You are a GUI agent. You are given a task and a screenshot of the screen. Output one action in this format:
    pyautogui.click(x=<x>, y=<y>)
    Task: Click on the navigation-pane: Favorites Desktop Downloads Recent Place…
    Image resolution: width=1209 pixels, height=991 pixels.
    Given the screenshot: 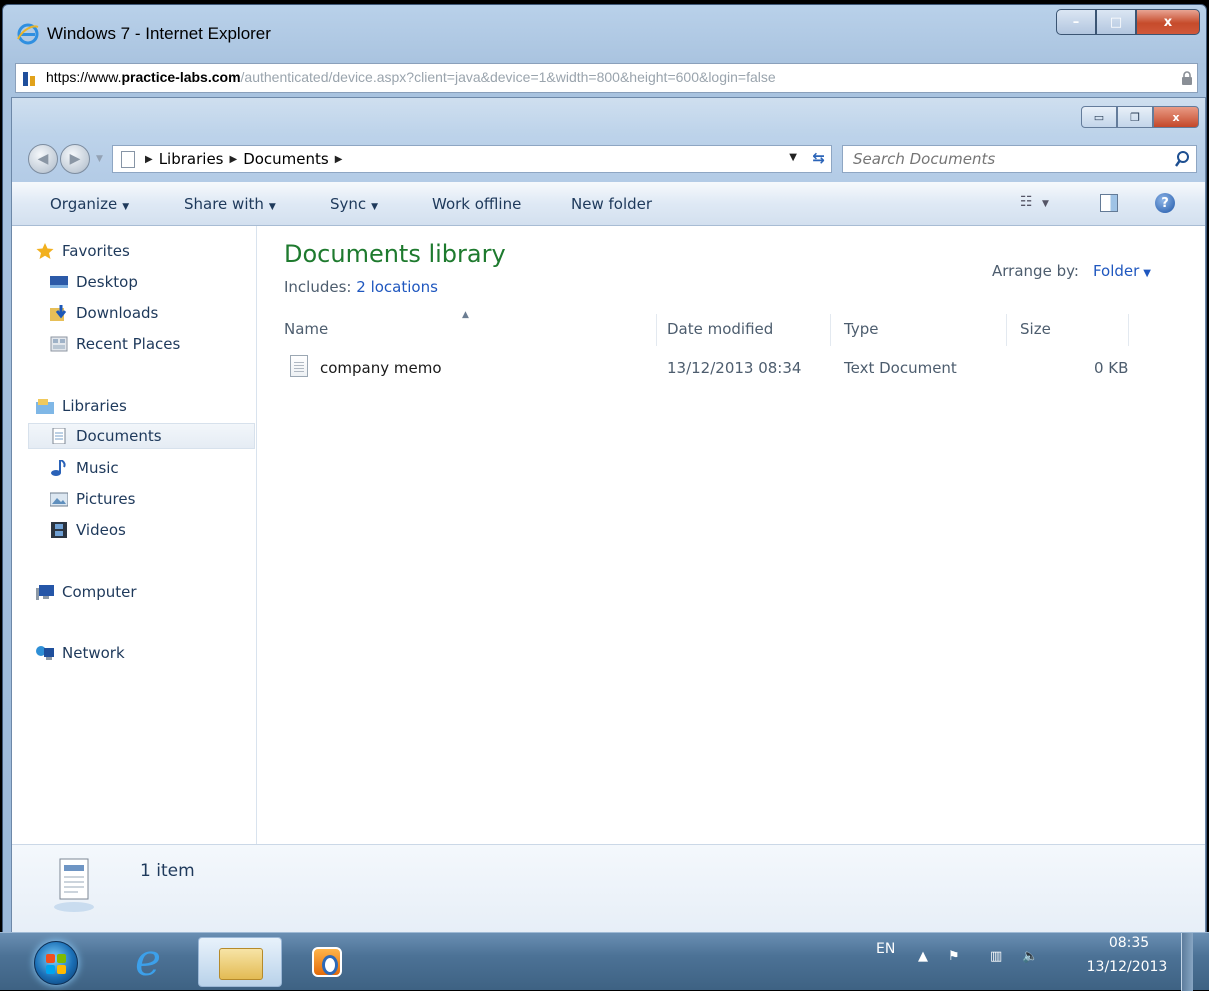 What is the action you would take?
    pyautogui.click(x=134, y=535)
    